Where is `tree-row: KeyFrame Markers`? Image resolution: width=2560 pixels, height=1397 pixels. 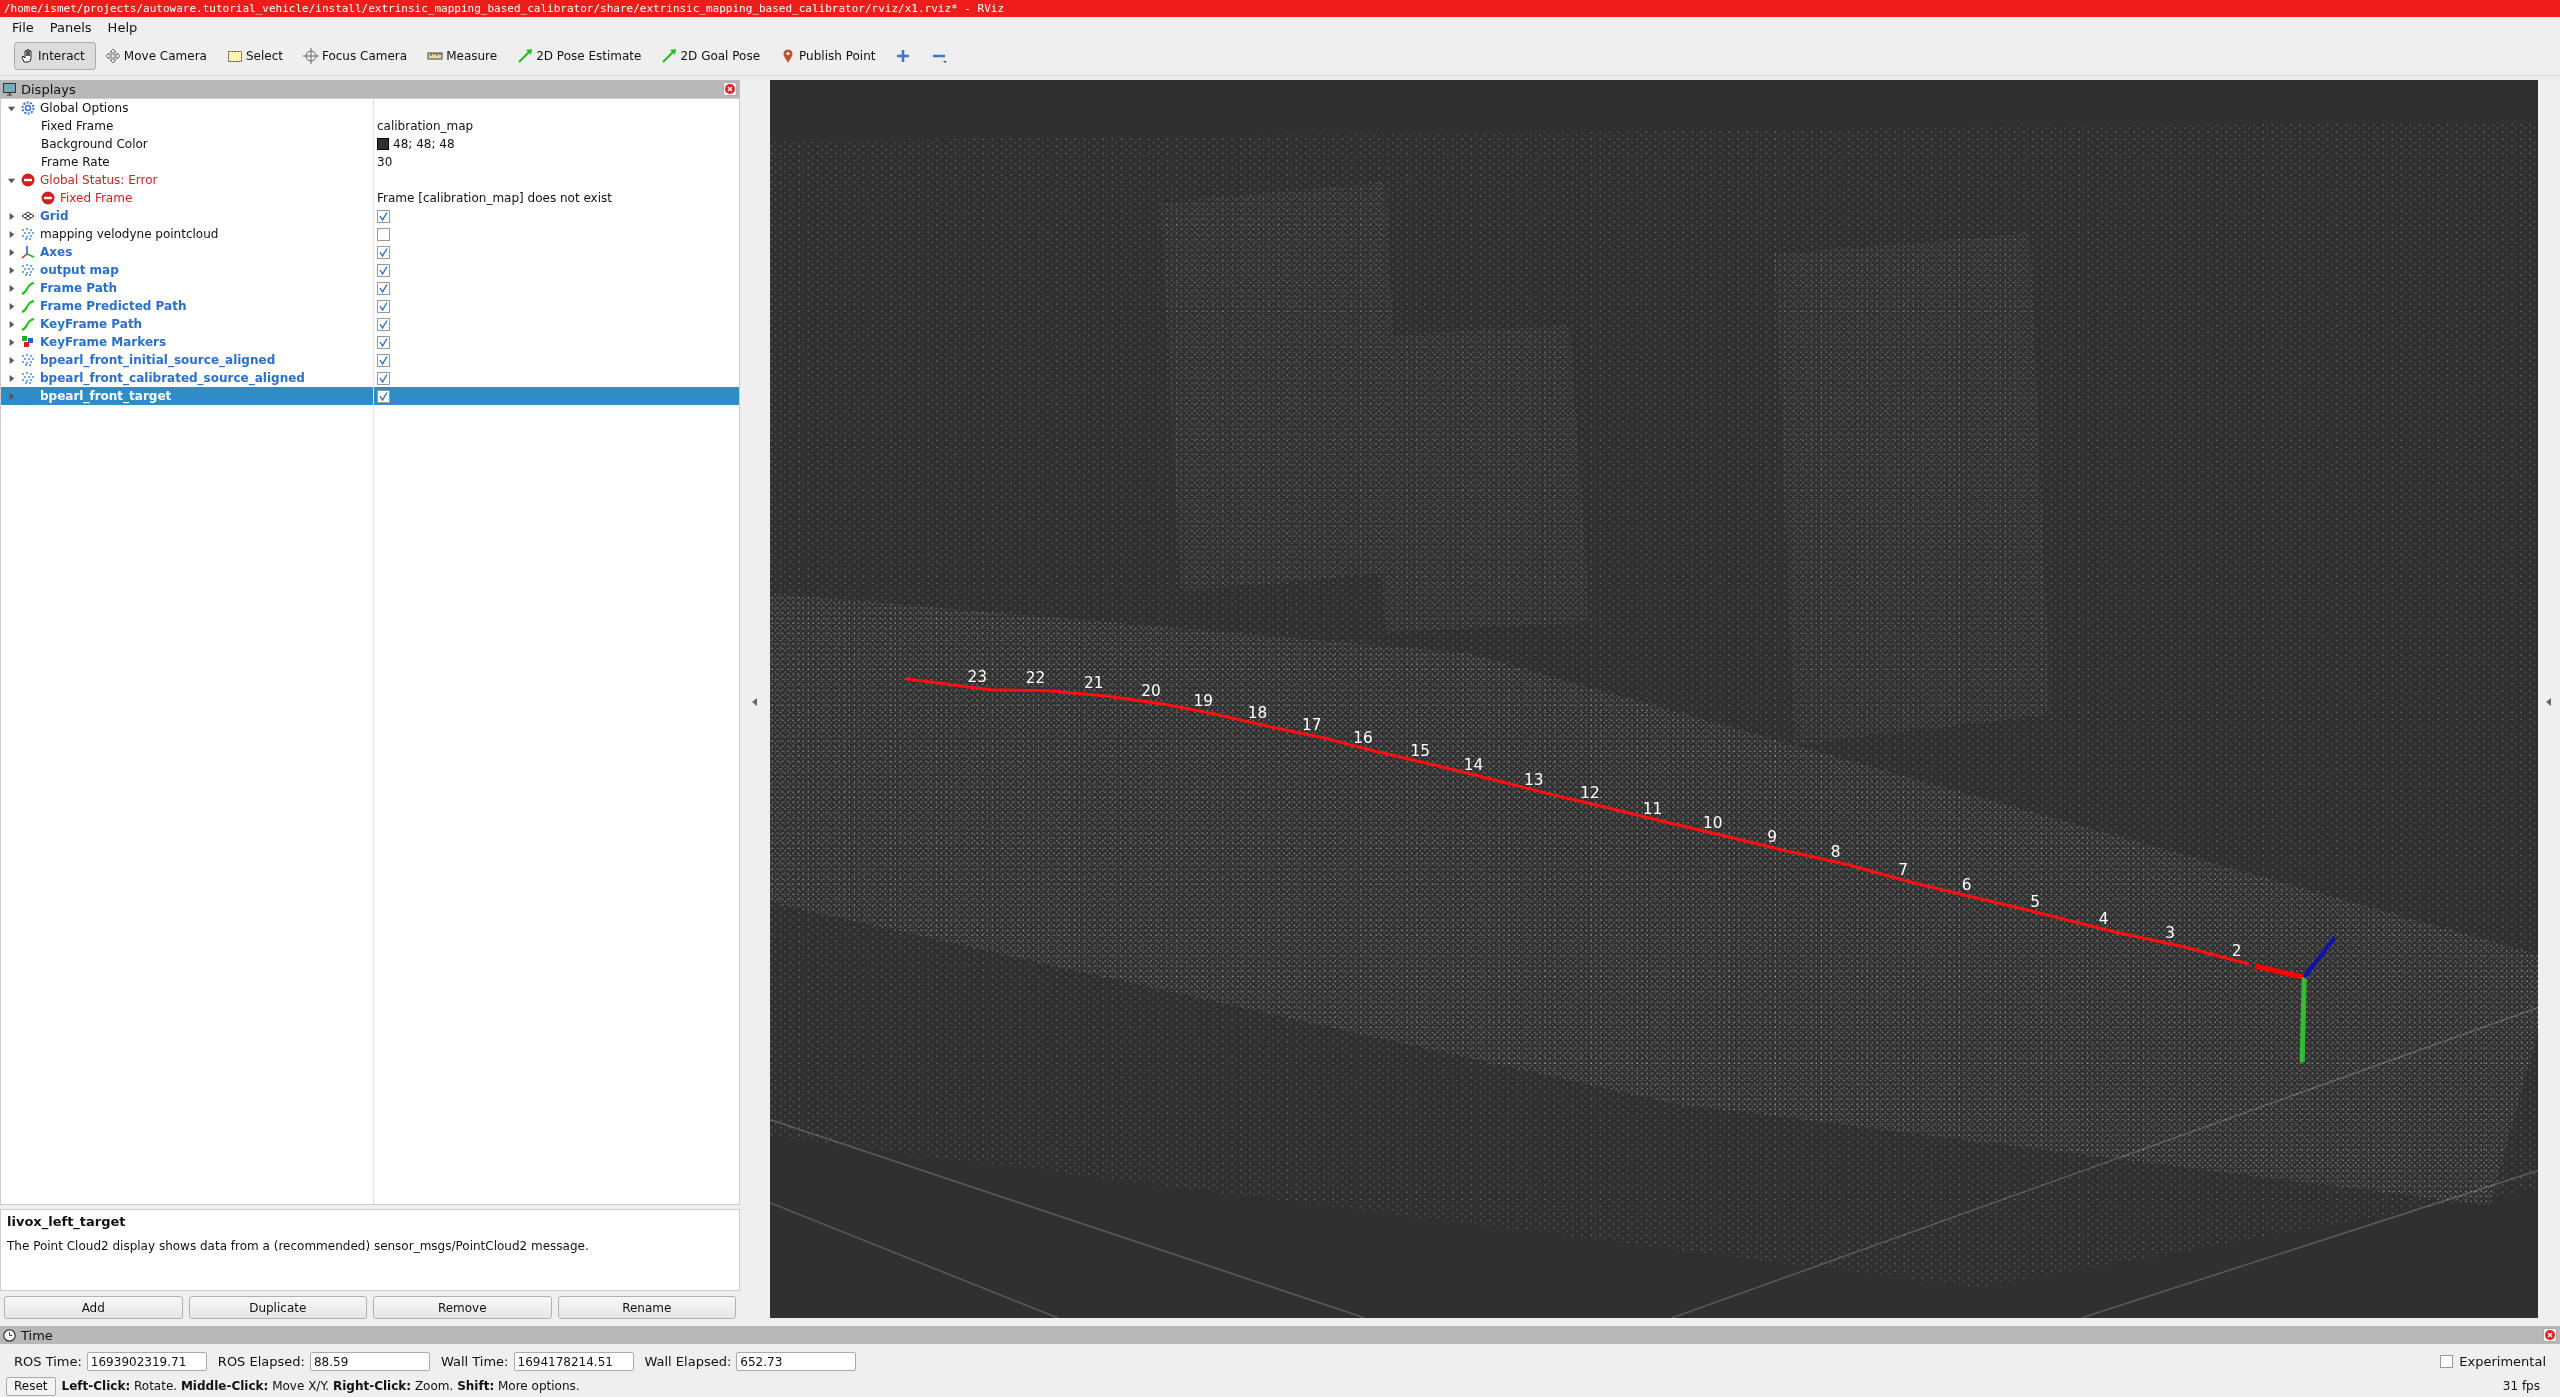
tree-row: KeyFrame Markers is located at coordinates (370, 342).